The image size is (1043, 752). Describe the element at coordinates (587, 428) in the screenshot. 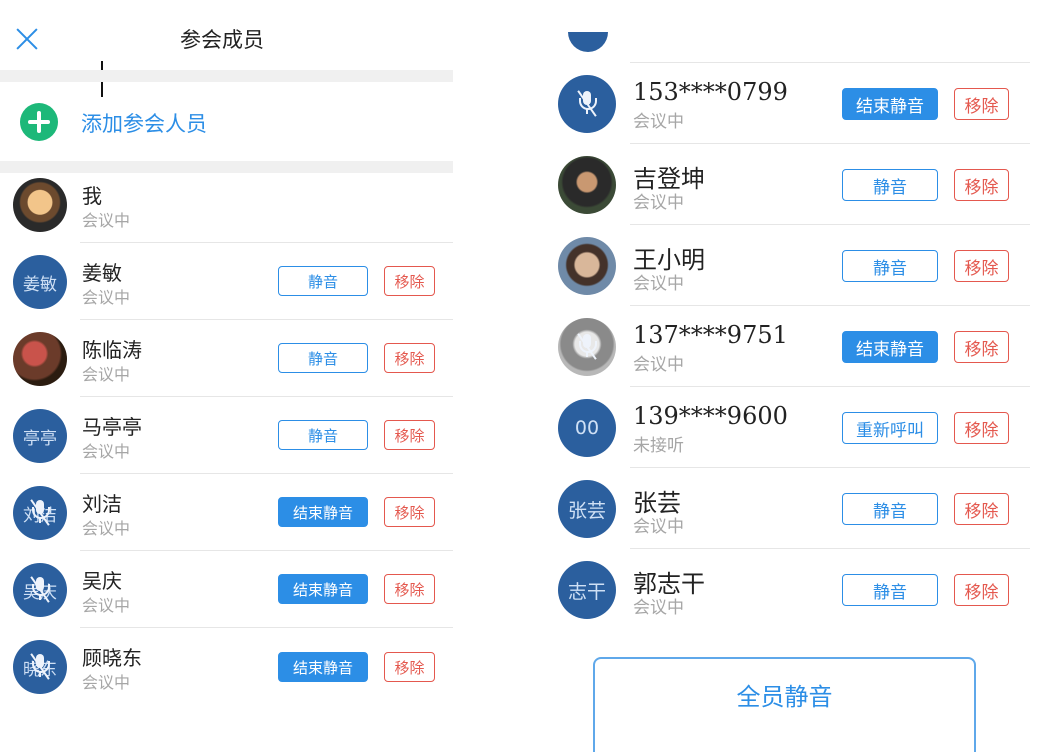

I see `avatar: 00` at that location.